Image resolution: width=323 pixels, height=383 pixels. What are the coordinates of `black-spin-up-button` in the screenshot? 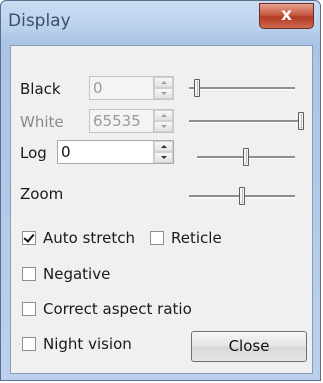 It's located at (163, 82).